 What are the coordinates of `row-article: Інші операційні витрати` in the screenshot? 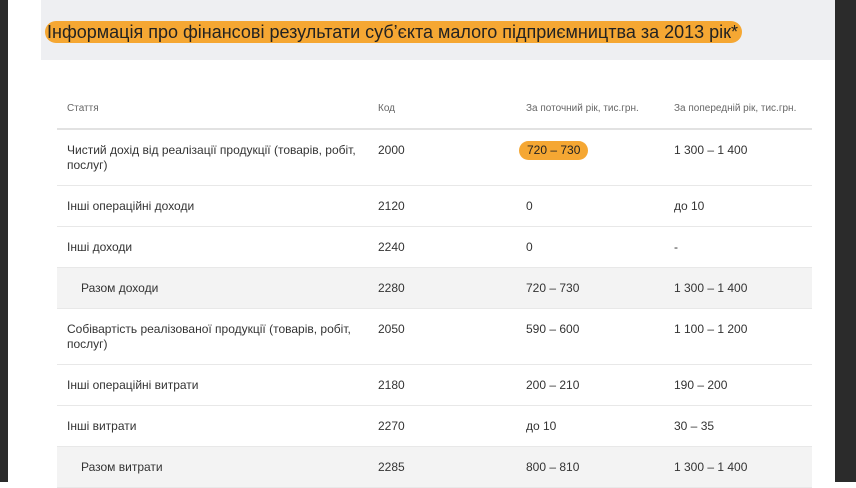 It's located at (212, 385).